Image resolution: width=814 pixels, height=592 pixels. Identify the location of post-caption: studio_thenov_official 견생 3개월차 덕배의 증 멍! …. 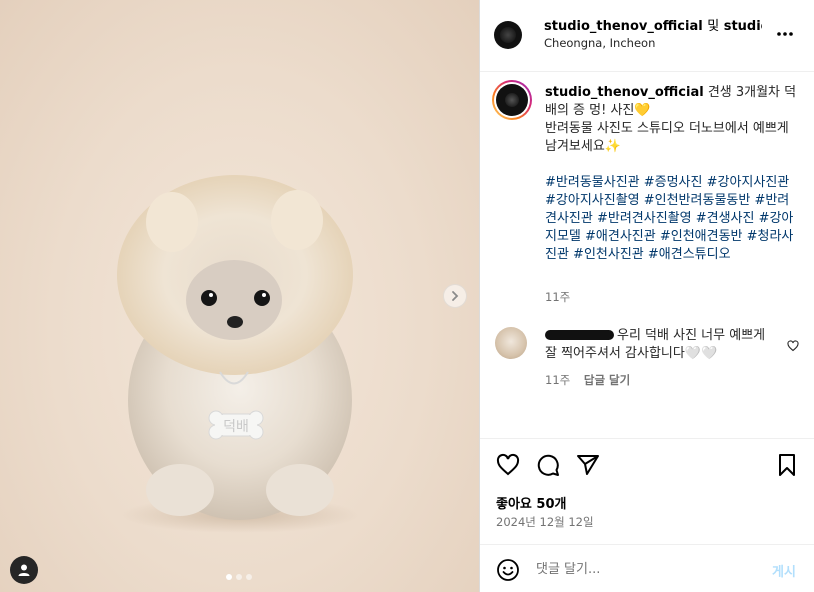
(673, 120).